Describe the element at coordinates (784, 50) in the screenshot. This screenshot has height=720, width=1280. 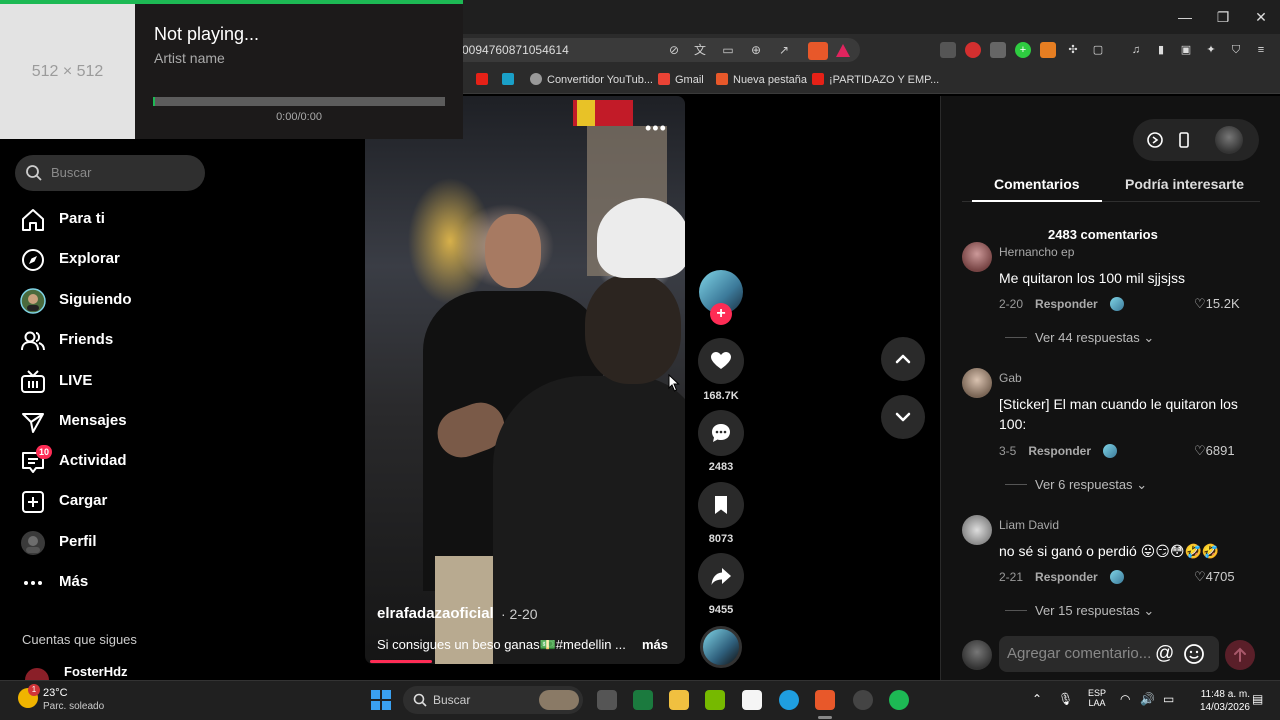
I see `share-icon: ↗` at that location.